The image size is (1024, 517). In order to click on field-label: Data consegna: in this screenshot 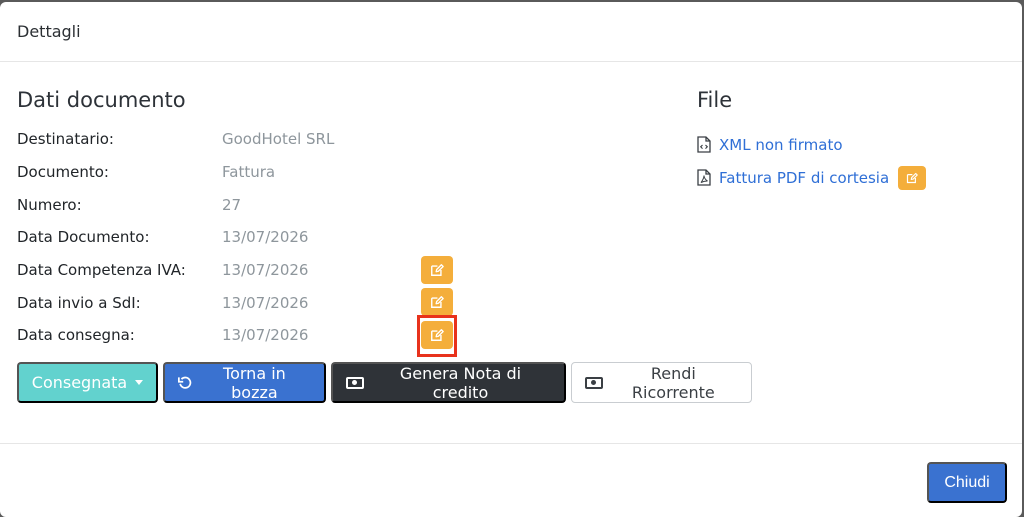, I will do `click(76, 335)`.